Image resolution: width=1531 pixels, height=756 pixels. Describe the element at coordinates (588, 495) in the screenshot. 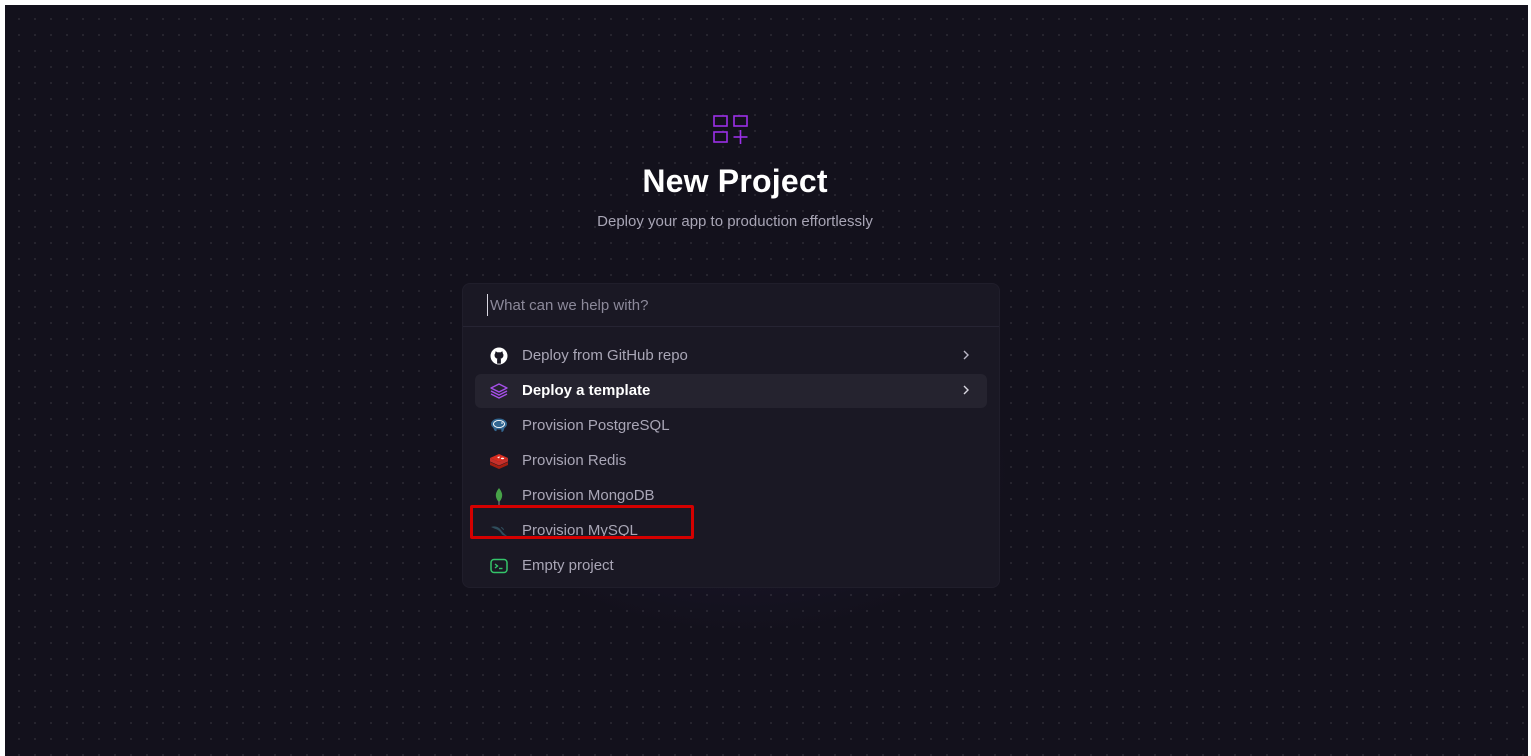

I see `menu-item-label: Provision MongoDB` at that location.